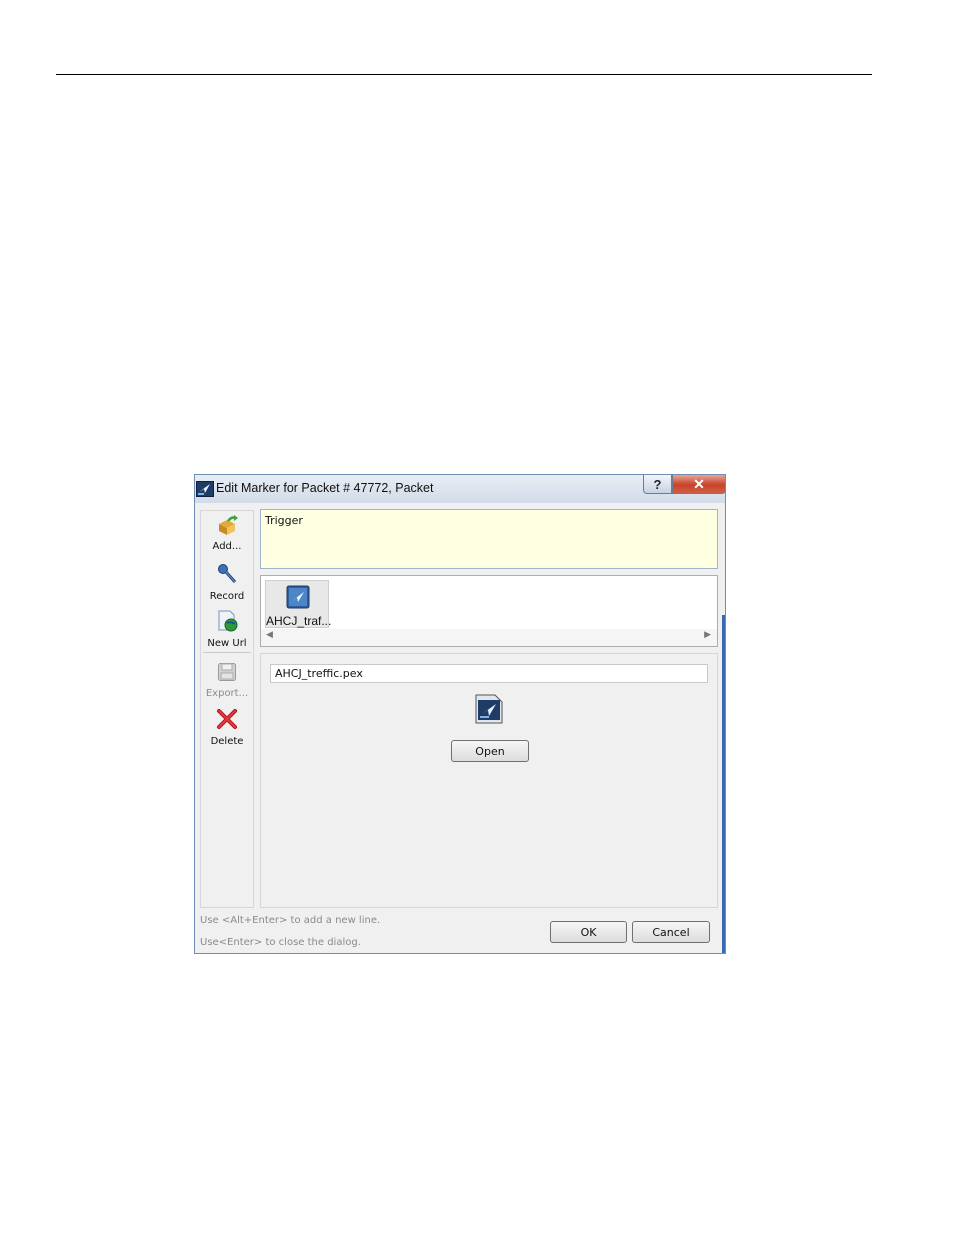  What do you see at coordinates (671, 932) in the screenshot?
I see `cancel-button: Cancel` at bounding box center [671, 932].